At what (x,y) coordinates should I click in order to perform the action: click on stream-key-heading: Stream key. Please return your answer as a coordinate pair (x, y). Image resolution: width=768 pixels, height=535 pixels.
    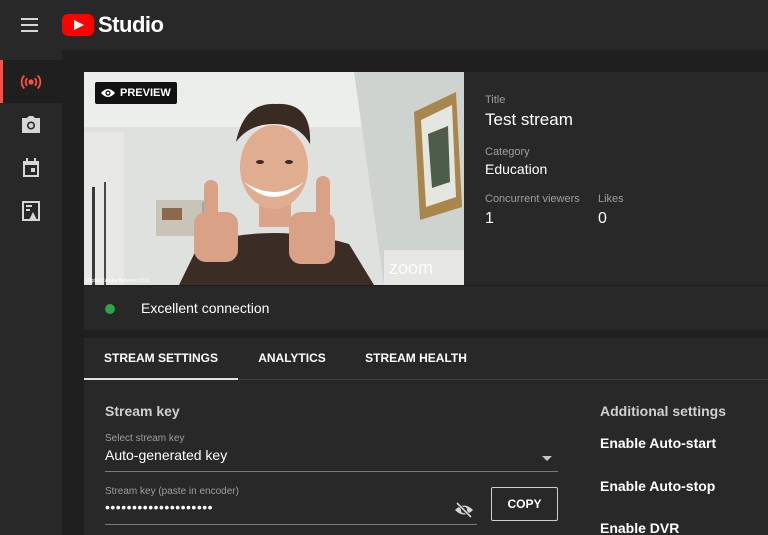
    Looking at the image, I should click on (142, 411).